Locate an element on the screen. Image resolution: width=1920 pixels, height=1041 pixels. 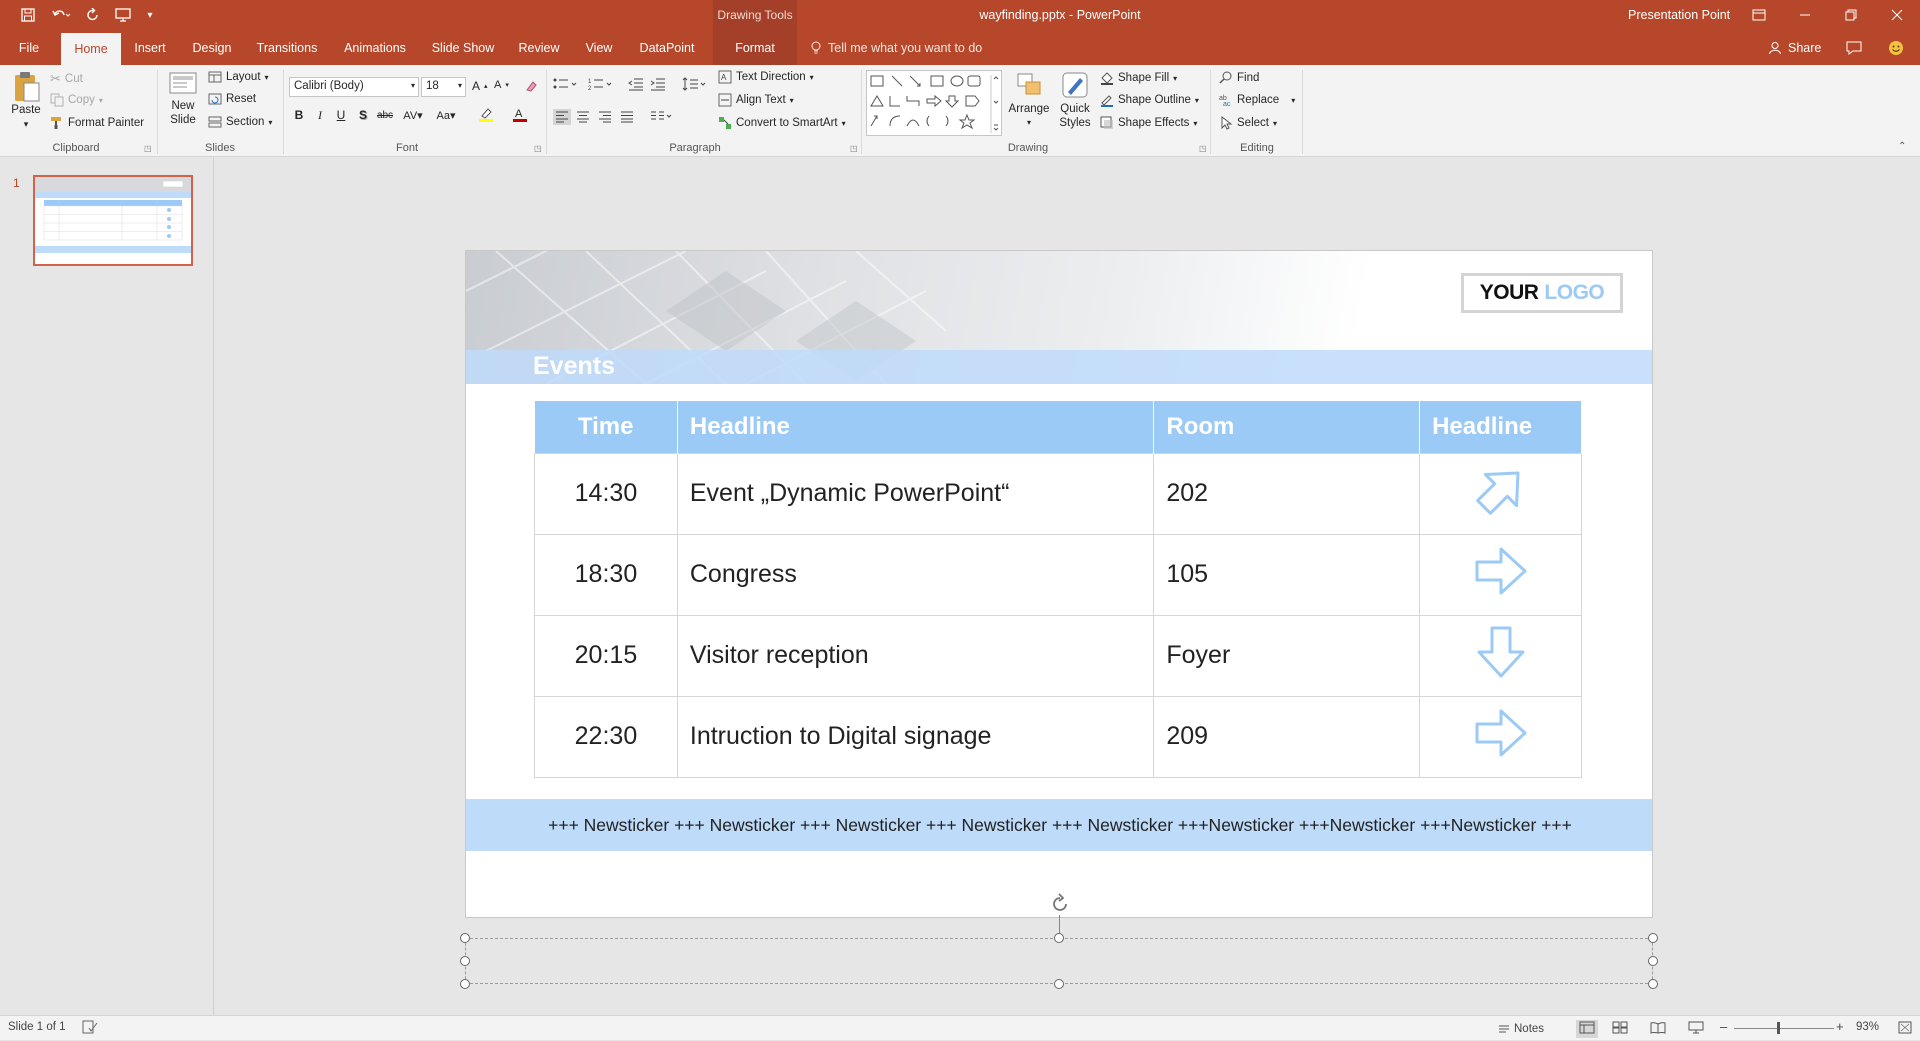
paragraph-launcher-icon: ◳ is located at coordinates (854, 148).